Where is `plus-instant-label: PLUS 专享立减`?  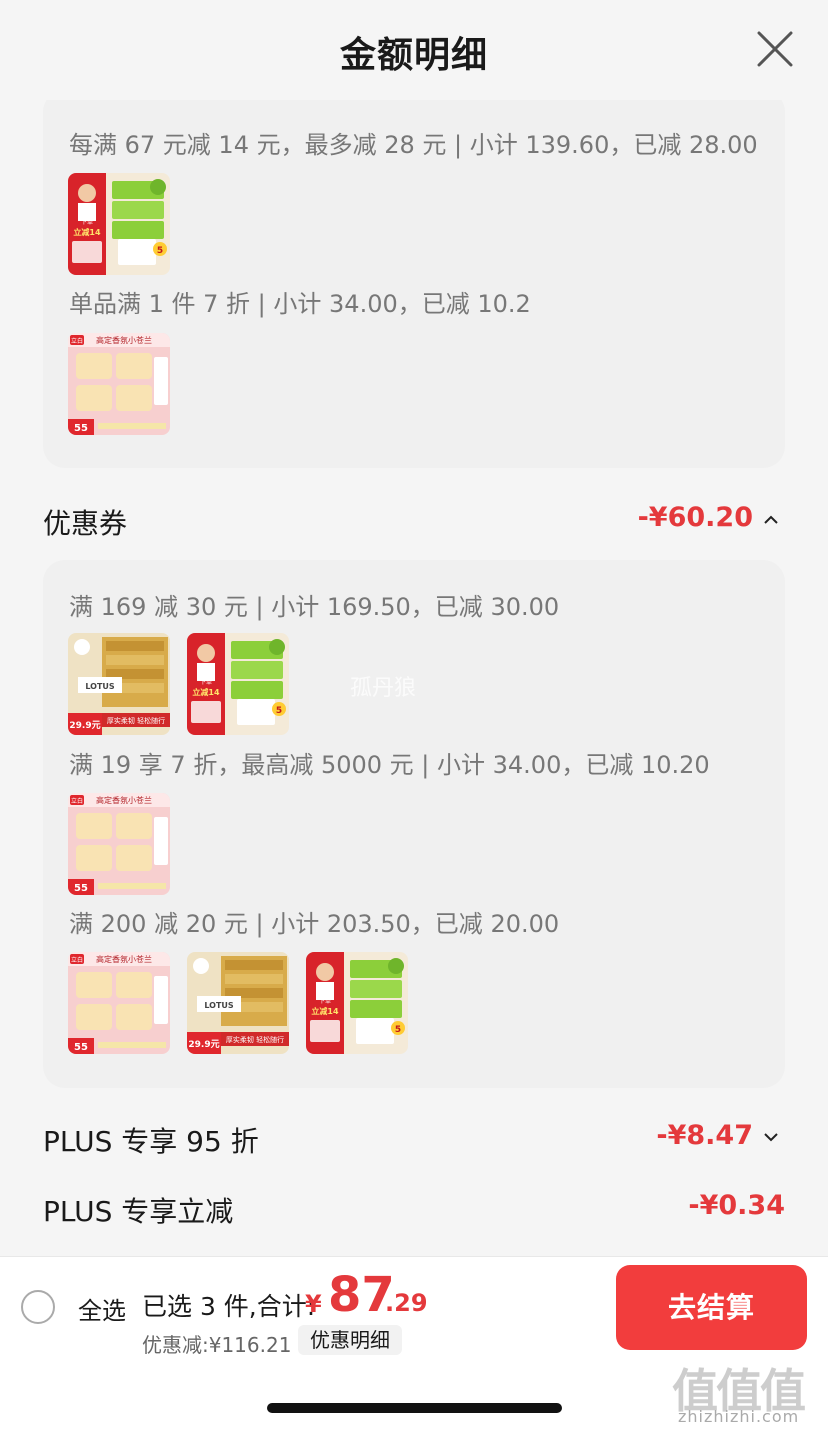 plus-instant-label: PLUS 专享立减 is located at coordinates (138, 1211).